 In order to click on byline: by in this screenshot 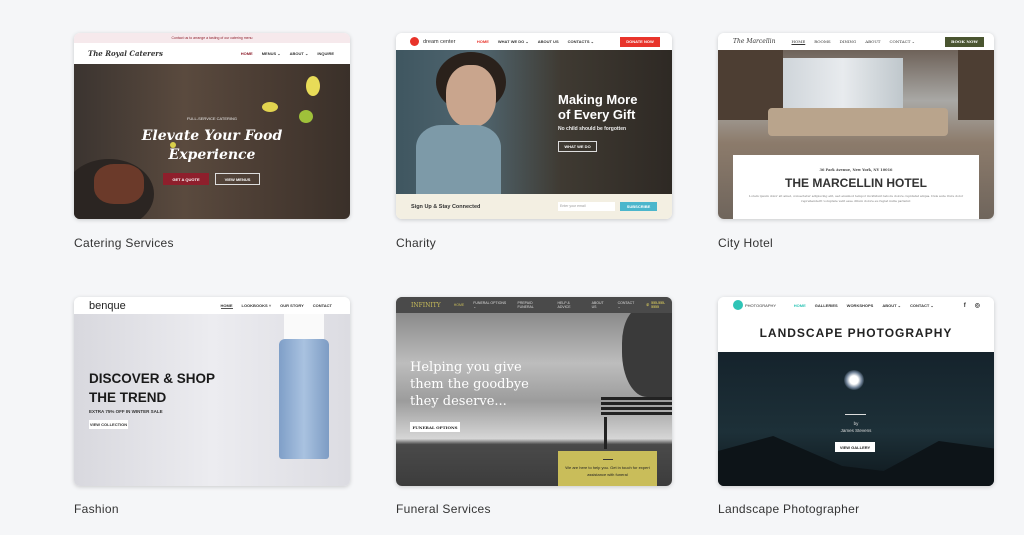, I will do `click(856, 423)`.